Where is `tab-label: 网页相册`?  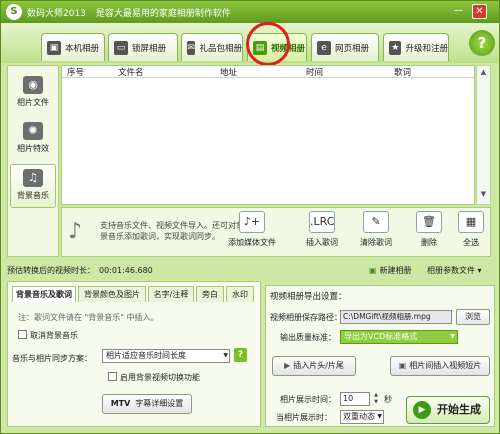 tab-label: 网页相册 is located at coordinates (352, 48).